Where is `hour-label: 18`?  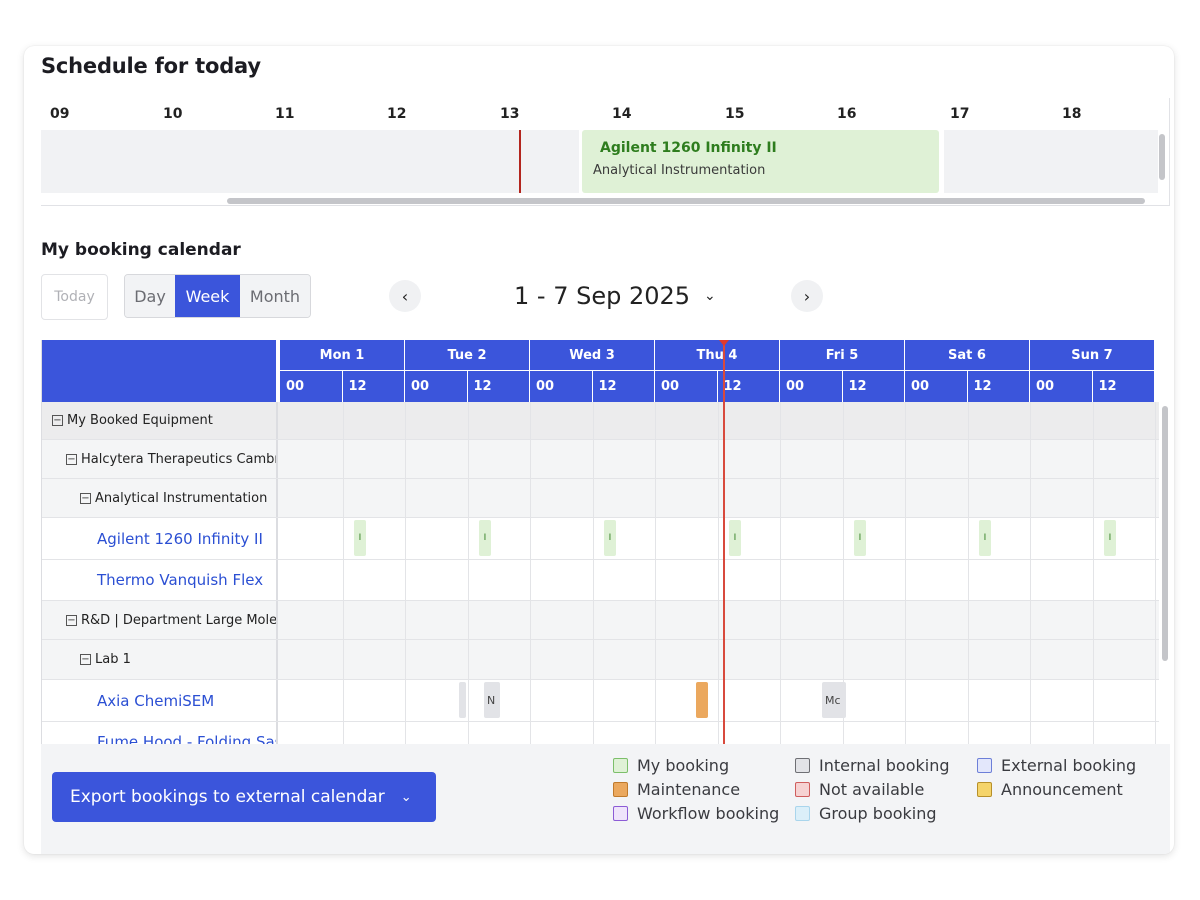
hour-label: 18 is located at coordinates (1072, 114).